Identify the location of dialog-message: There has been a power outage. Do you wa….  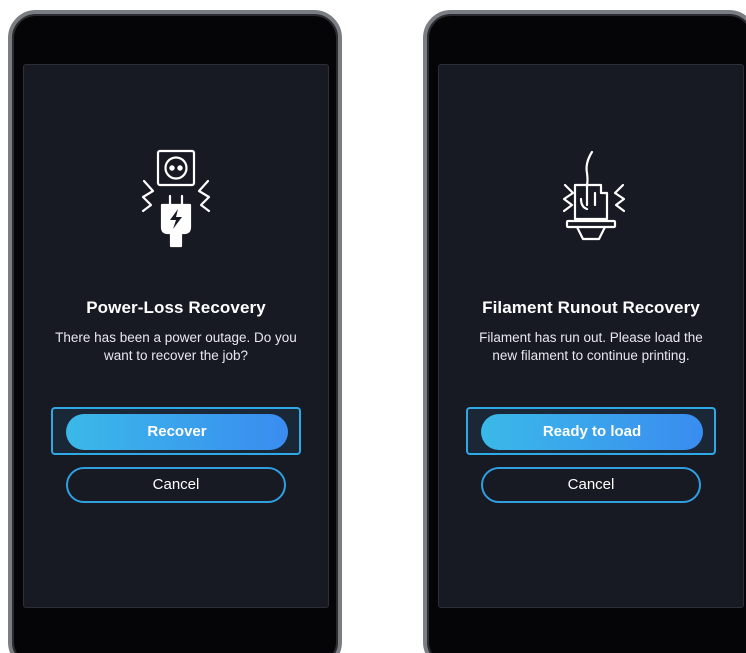
(176, 346).